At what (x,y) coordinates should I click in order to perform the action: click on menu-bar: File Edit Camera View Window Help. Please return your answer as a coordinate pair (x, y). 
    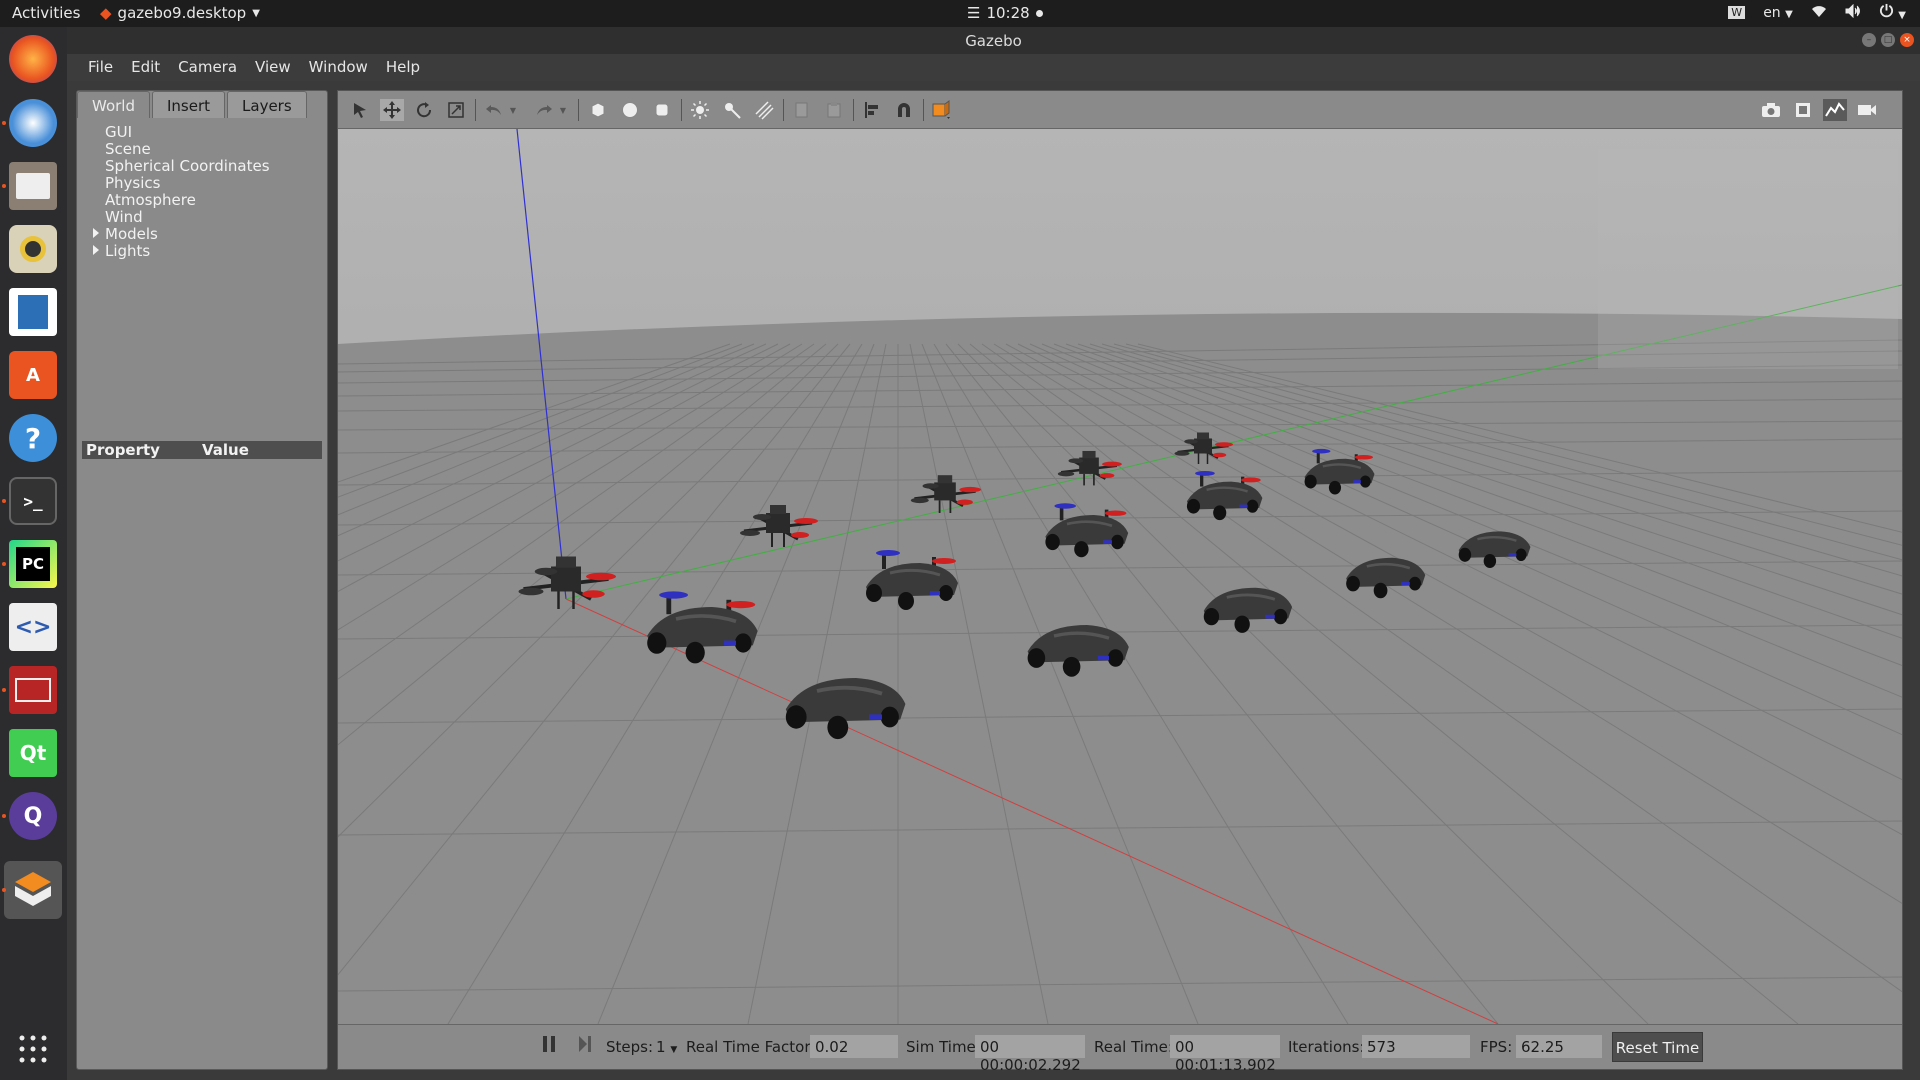
    Looking at the image, I should click on (993, 67).